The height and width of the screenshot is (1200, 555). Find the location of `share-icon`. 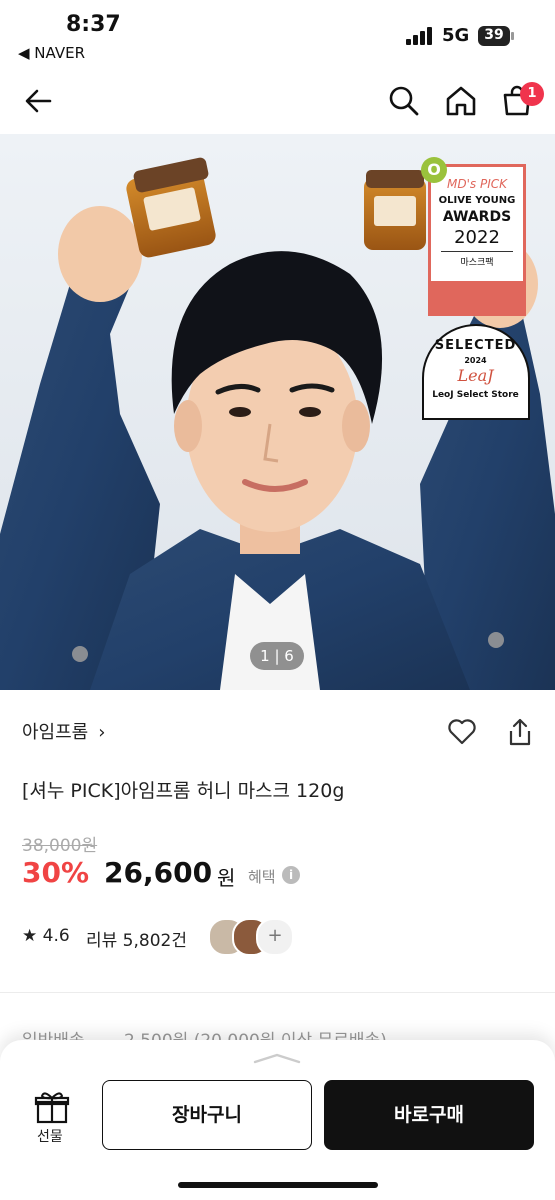

share-icon is located at coordinates (520, 732).